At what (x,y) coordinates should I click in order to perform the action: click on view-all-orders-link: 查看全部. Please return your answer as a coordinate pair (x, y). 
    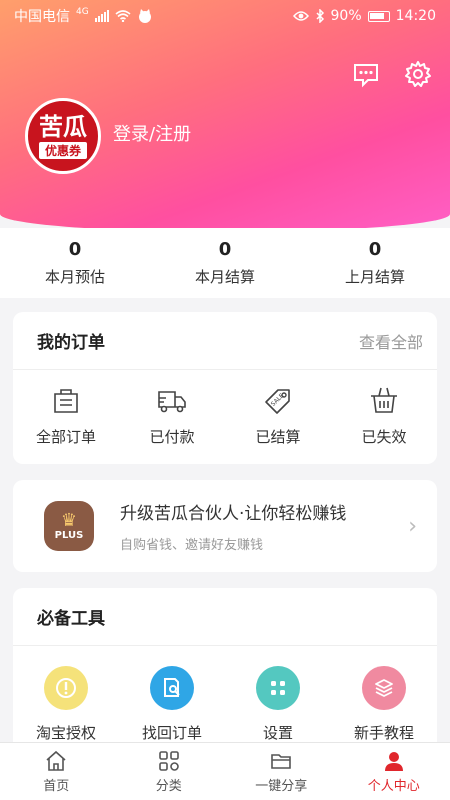
    Looking at the image, I should click on (391, 341).